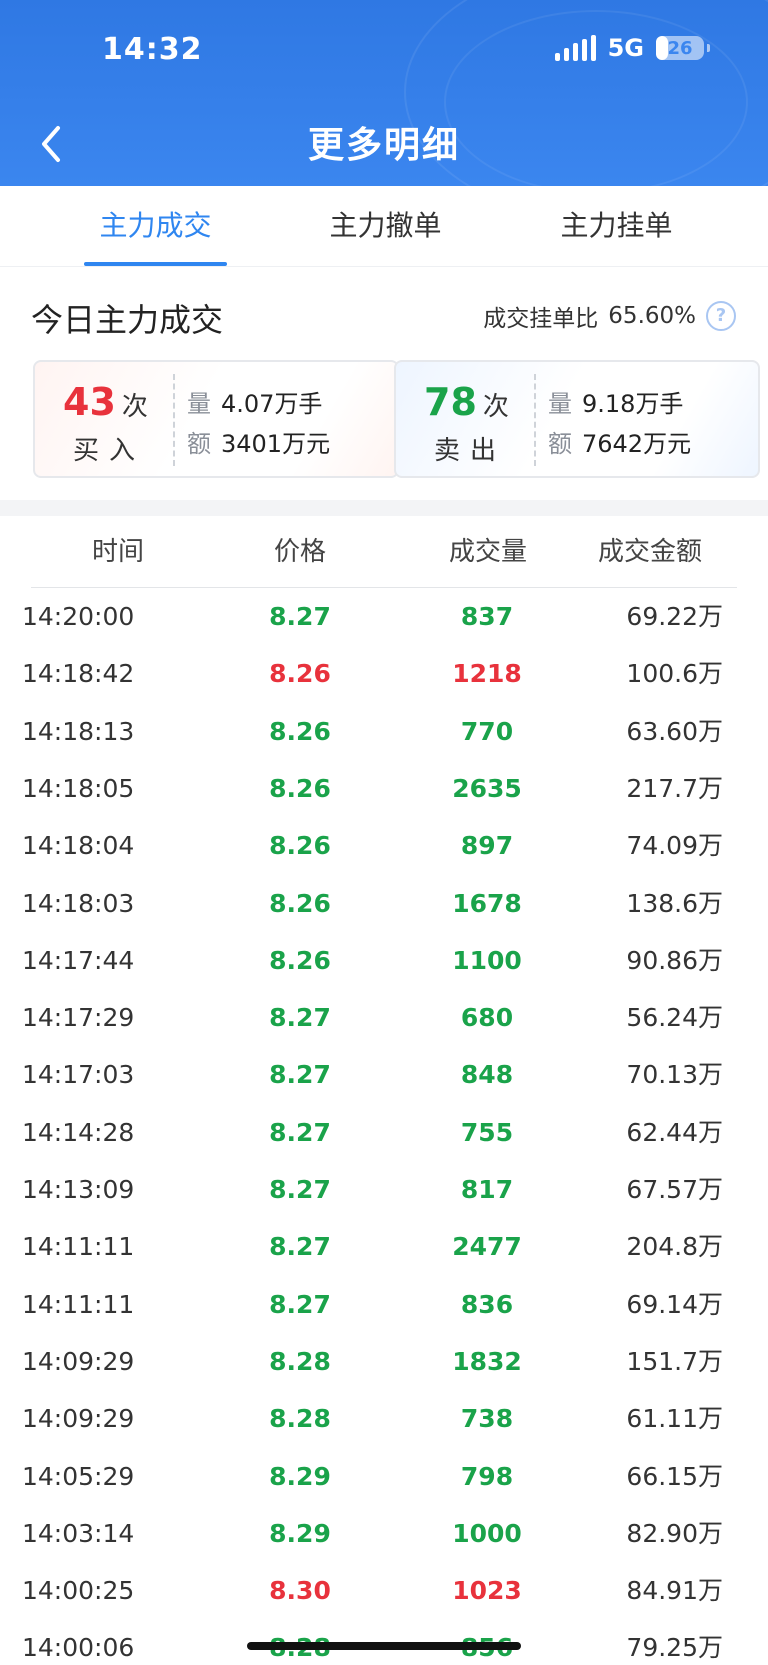 This screenshot has height=1665, width=768. Describe the element at coordinates (78, 616) in the screenshot. I see `cell-time: 14:20:00` at that location.